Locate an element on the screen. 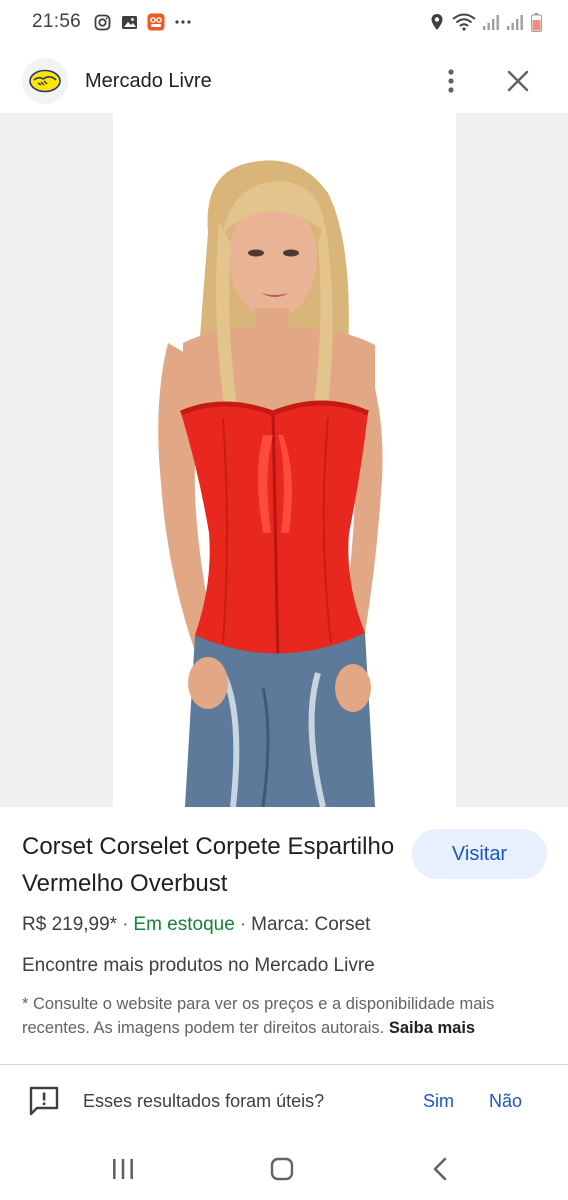 The width and height of the screenshot is (568, 1200). feedback-question: Esses resultados foram úteis? is located at coordinates (204, 1101).